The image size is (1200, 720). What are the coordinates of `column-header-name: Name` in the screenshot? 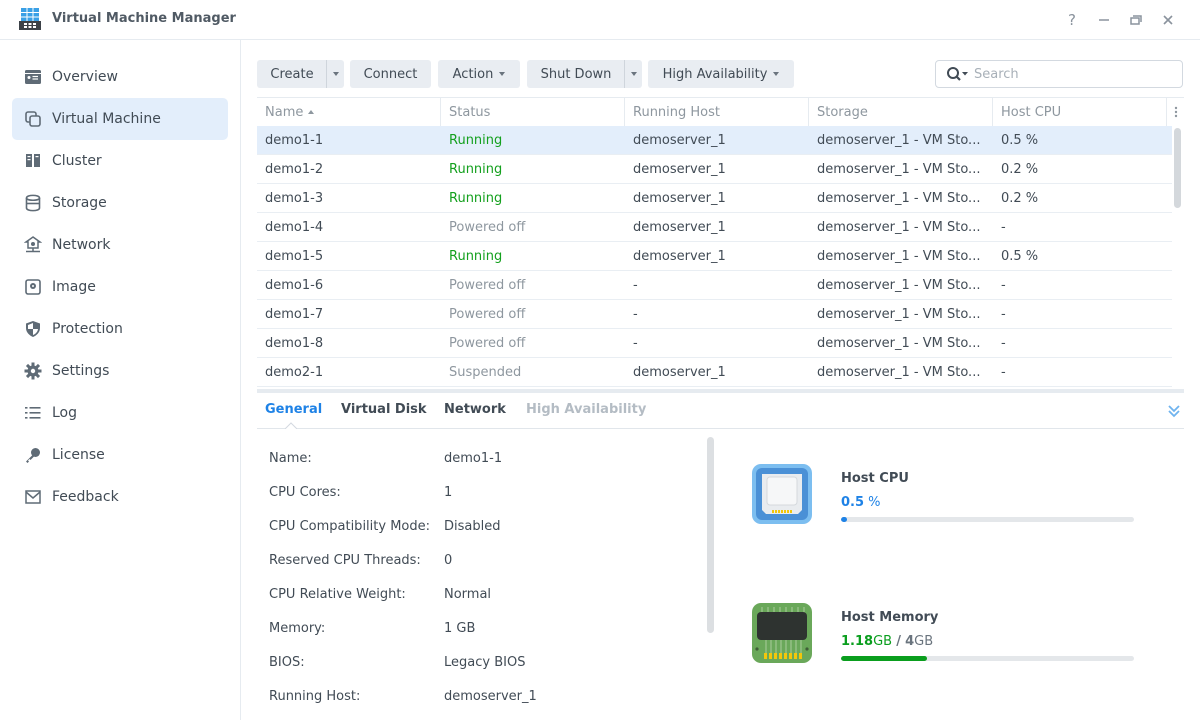 It's located at (349, 112).